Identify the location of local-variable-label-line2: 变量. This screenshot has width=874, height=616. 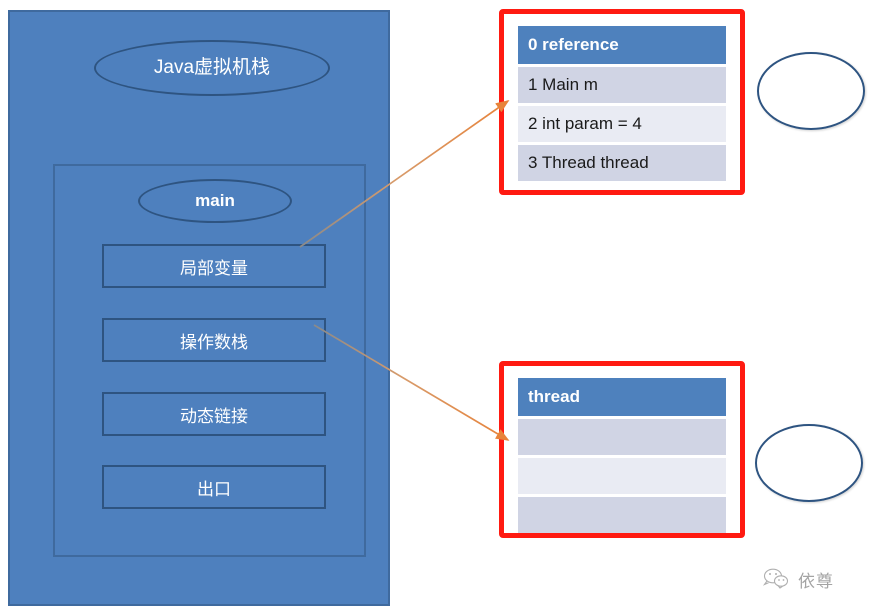
(810, 101).